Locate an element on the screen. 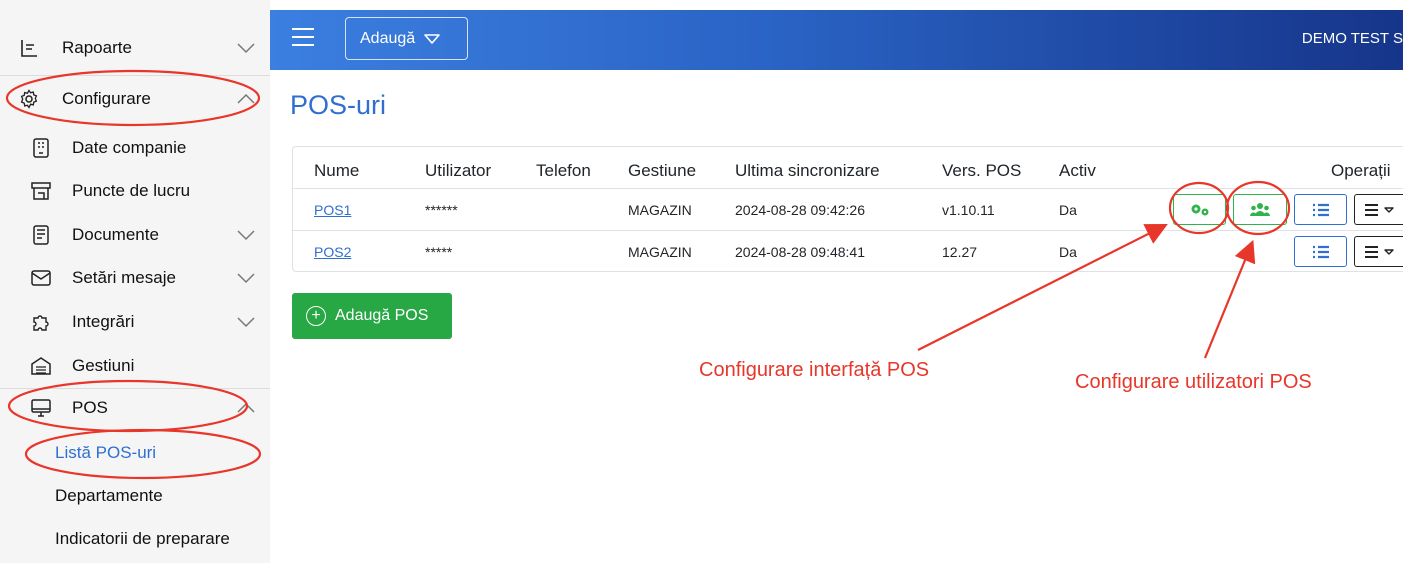  column-header-gestiune: Gestiune is located at coordinates (662, 170).